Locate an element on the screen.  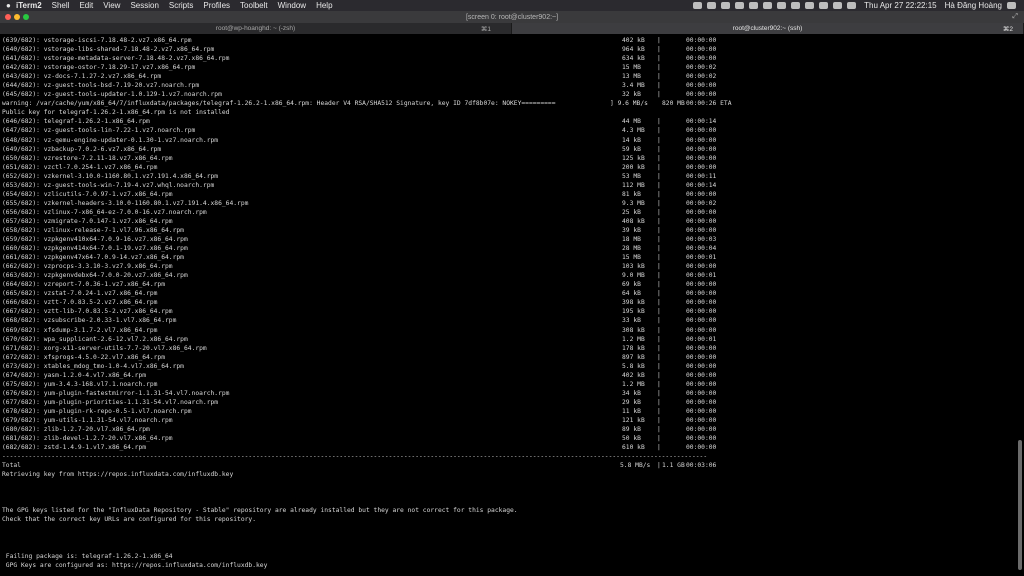
package-size: 15 MB is located at coordinates (631, 68).